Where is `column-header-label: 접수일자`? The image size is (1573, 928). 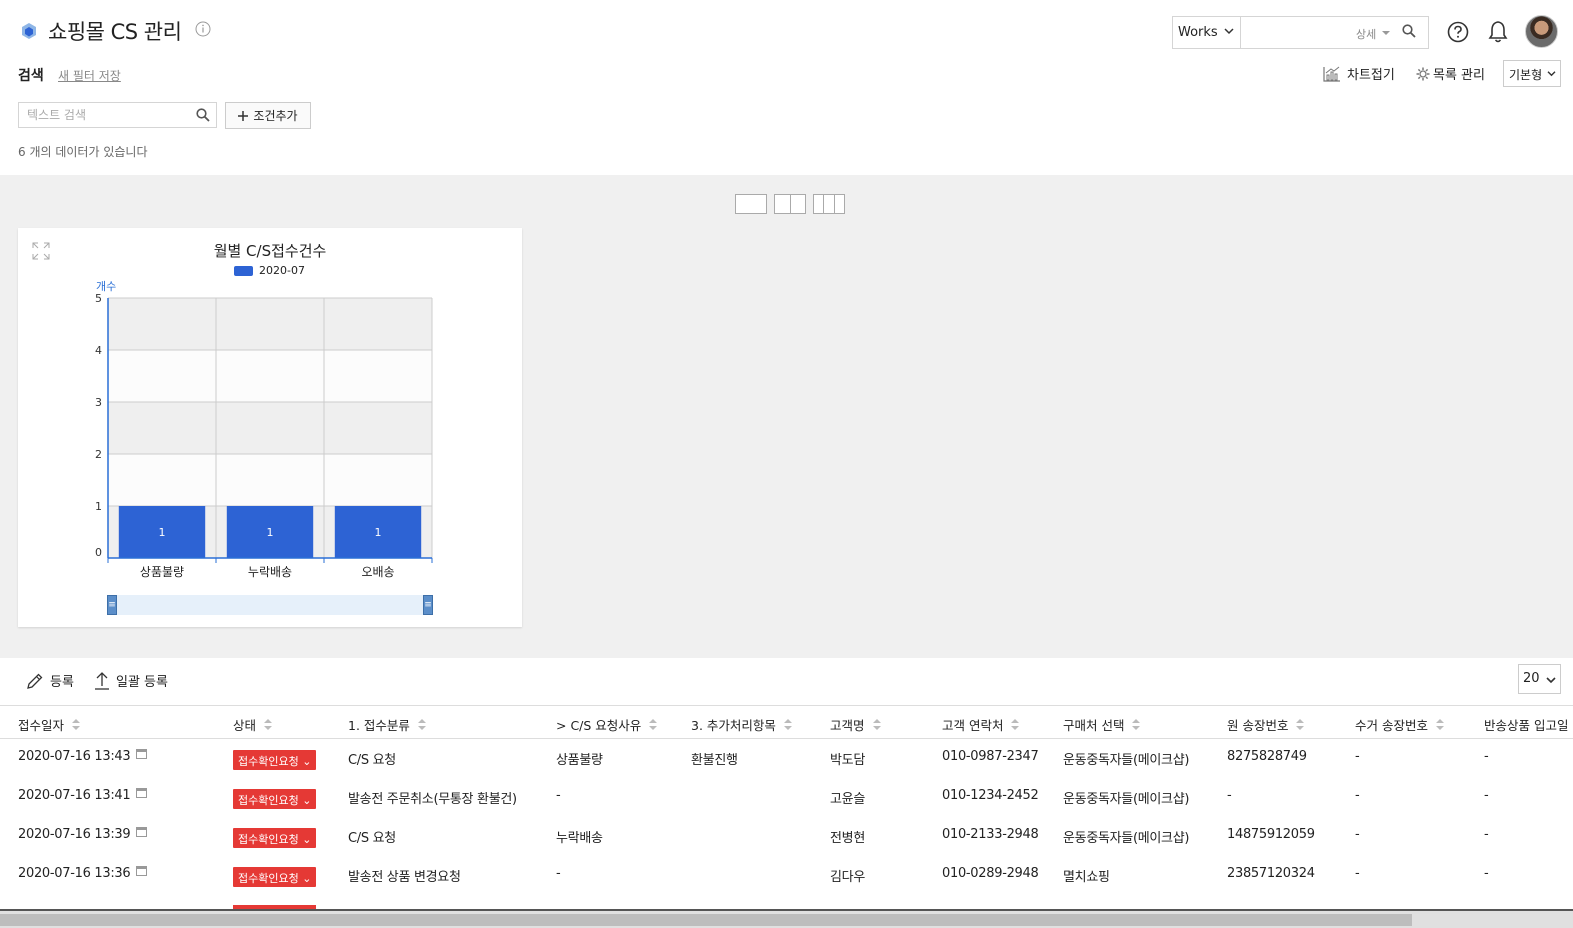
column-header-label: 접수일자 is located at coordinates (41, 725).